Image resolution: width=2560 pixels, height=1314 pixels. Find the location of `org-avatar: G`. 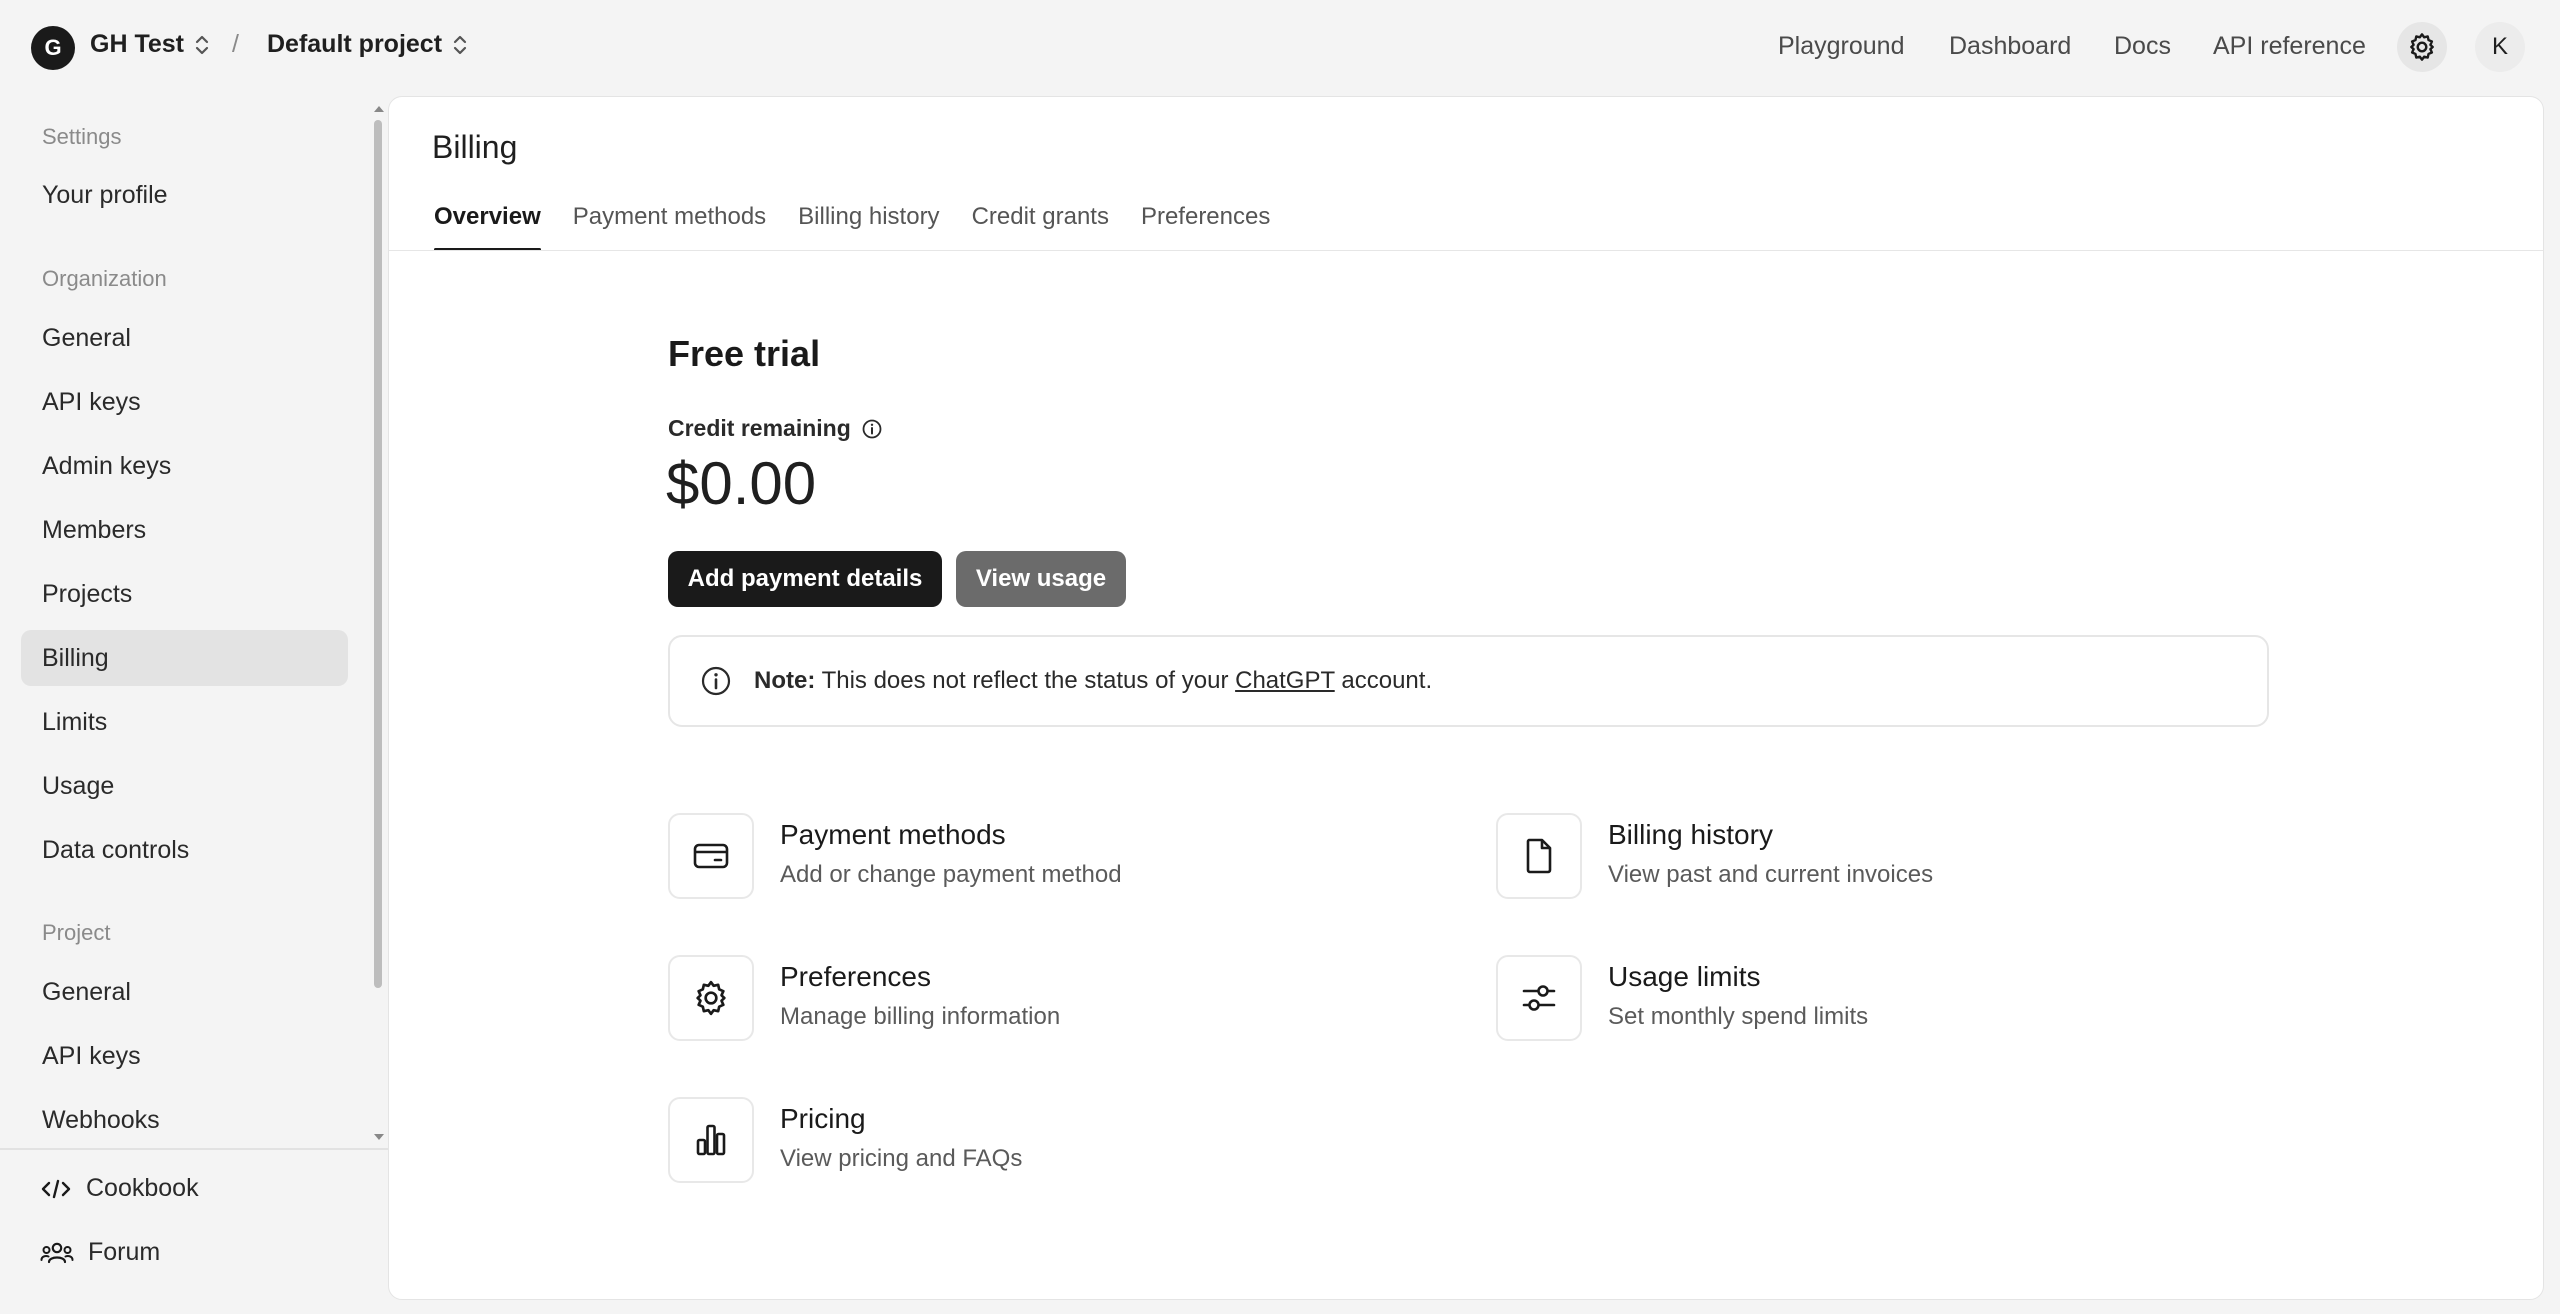

org-avatar: G is located at coordinates (53, 48).